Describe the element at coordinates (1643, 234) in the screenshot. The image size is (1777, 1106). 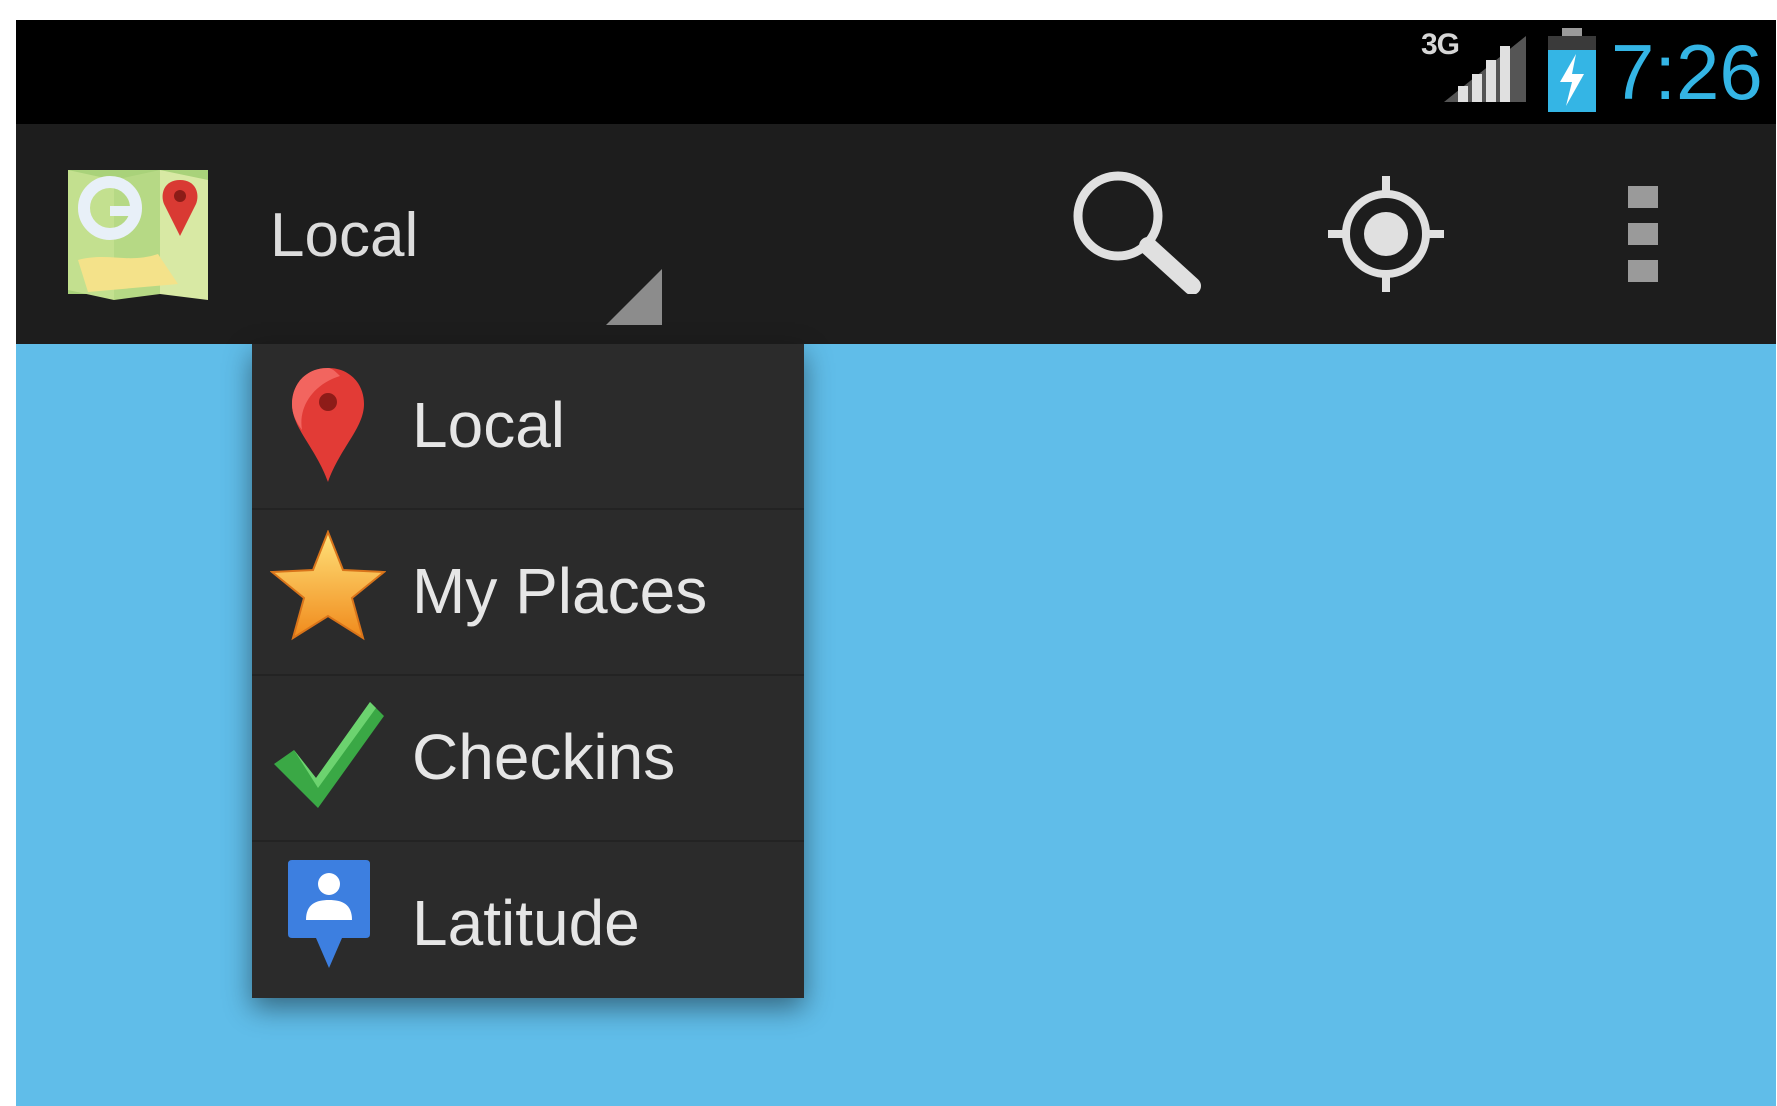
I see `overflow-menu-icon` at that location.